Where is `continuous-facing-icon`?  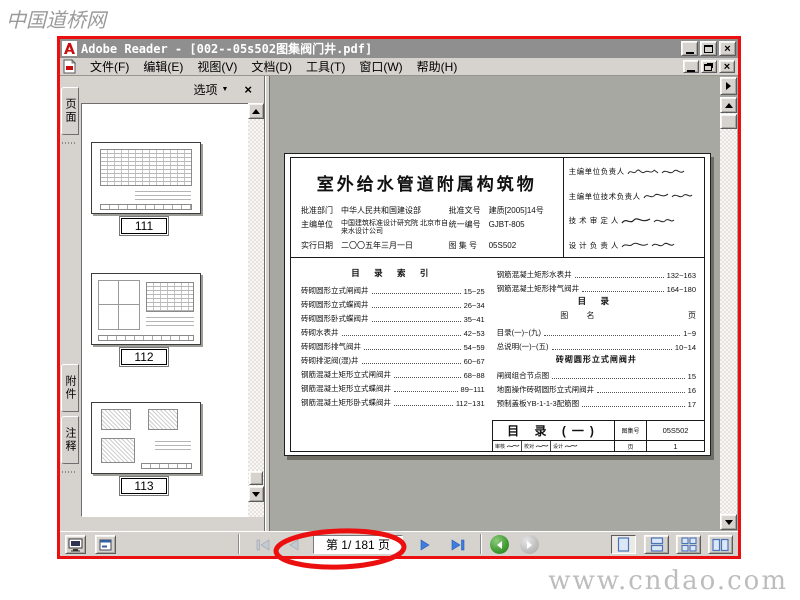
continuous-facing-icon is located at coordinates (688, 544).